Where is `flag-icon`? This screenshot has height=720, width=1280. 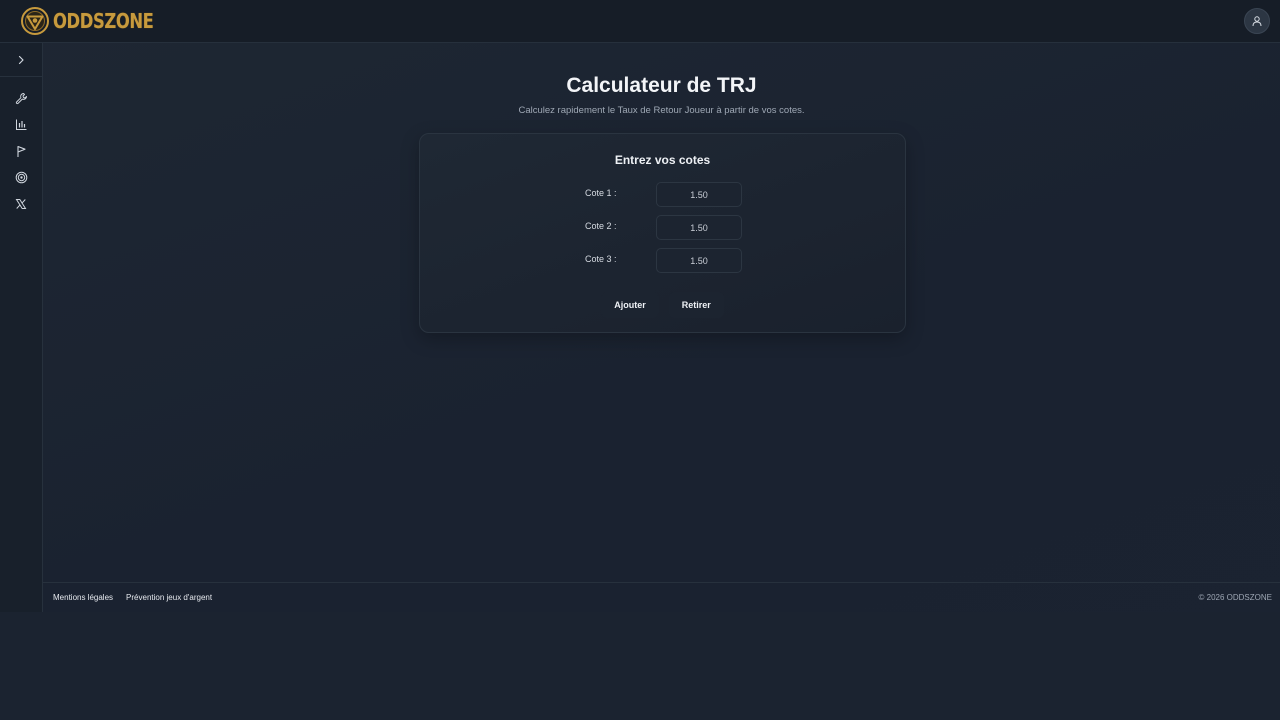
flag-icon is located at coordinates (21, 151).